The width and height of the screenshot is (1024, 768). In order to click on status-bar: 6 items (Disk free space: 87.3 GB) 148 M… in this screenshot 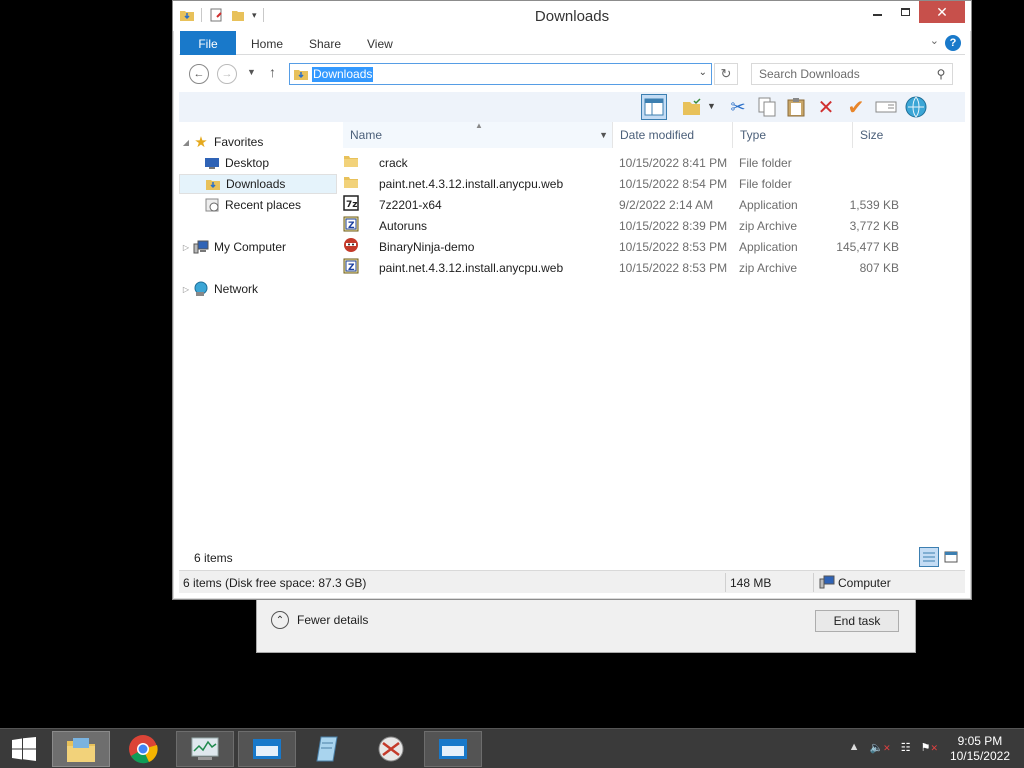, I will do `click(572, 581)`.